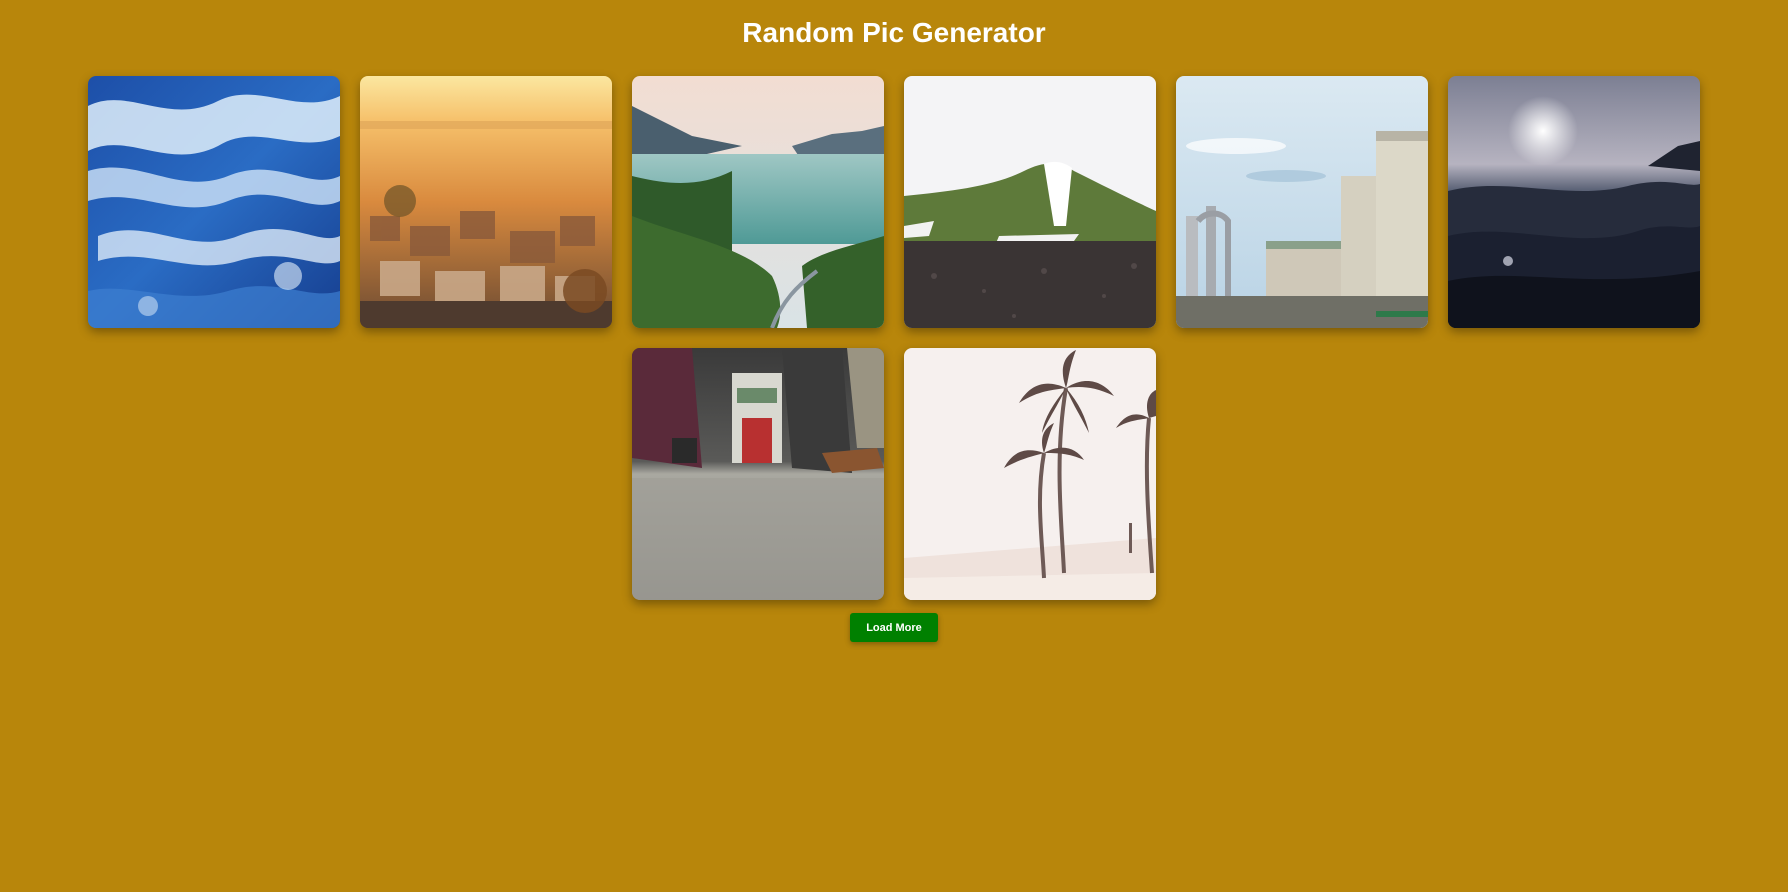  I want to click on industrial-tanks-picture, so click(1302, 202).